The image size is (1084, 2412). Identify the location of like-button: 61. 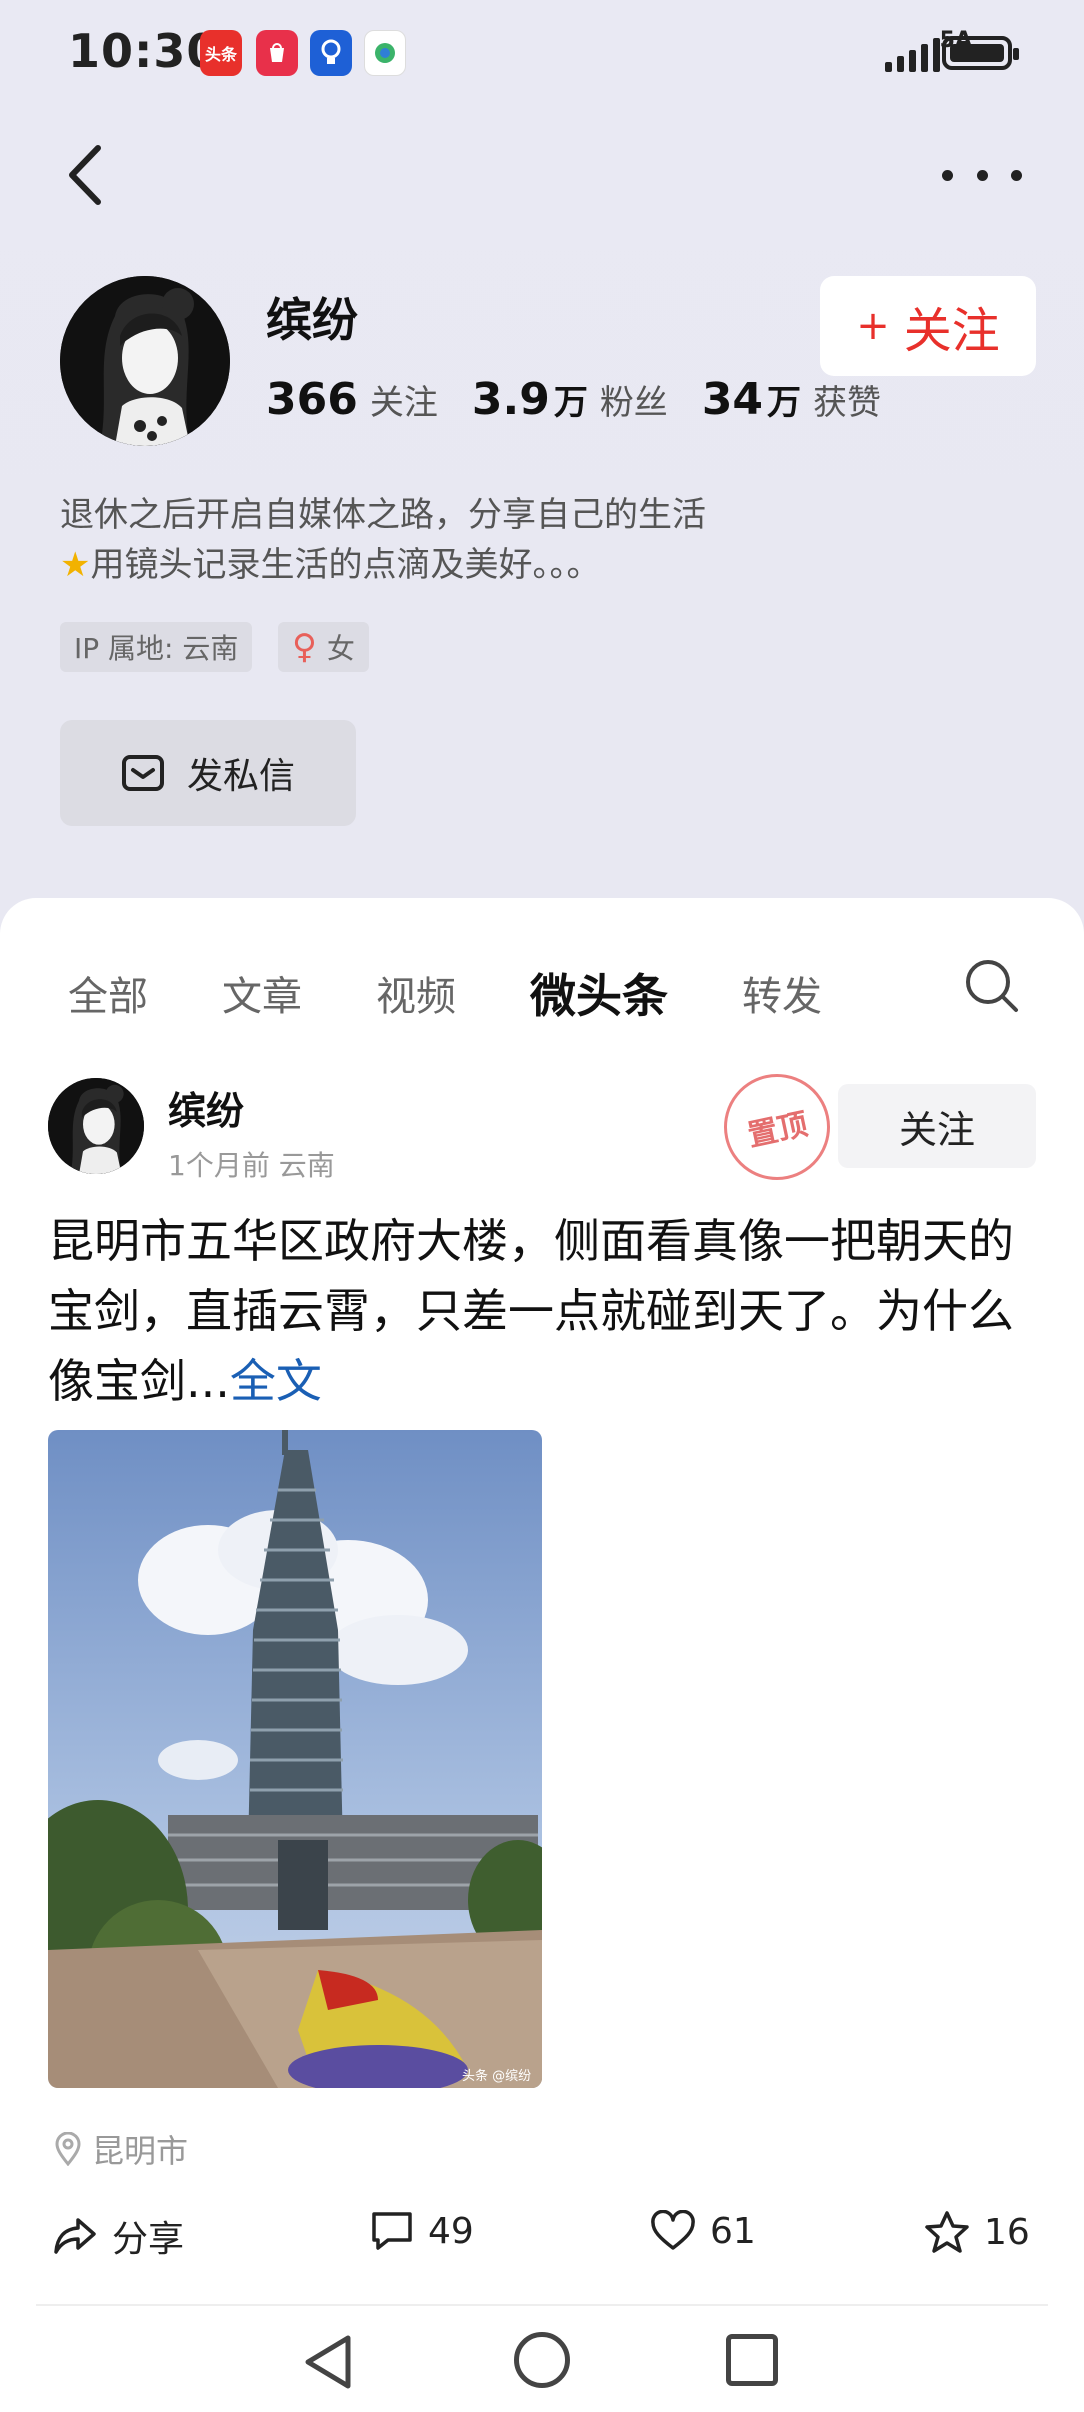
(703, 2231).